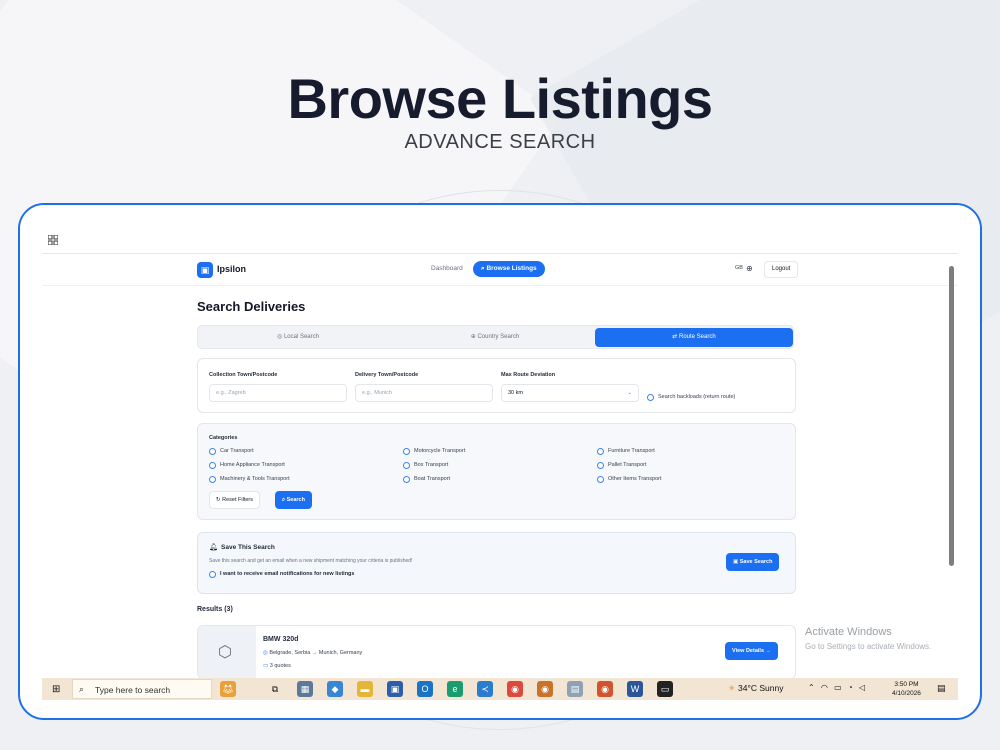 The height and width of the screenshot is (750, 1000). Describe the element at coordinates (675, 337) in the screenshot. I see `route-icon: ⇄` at that location.